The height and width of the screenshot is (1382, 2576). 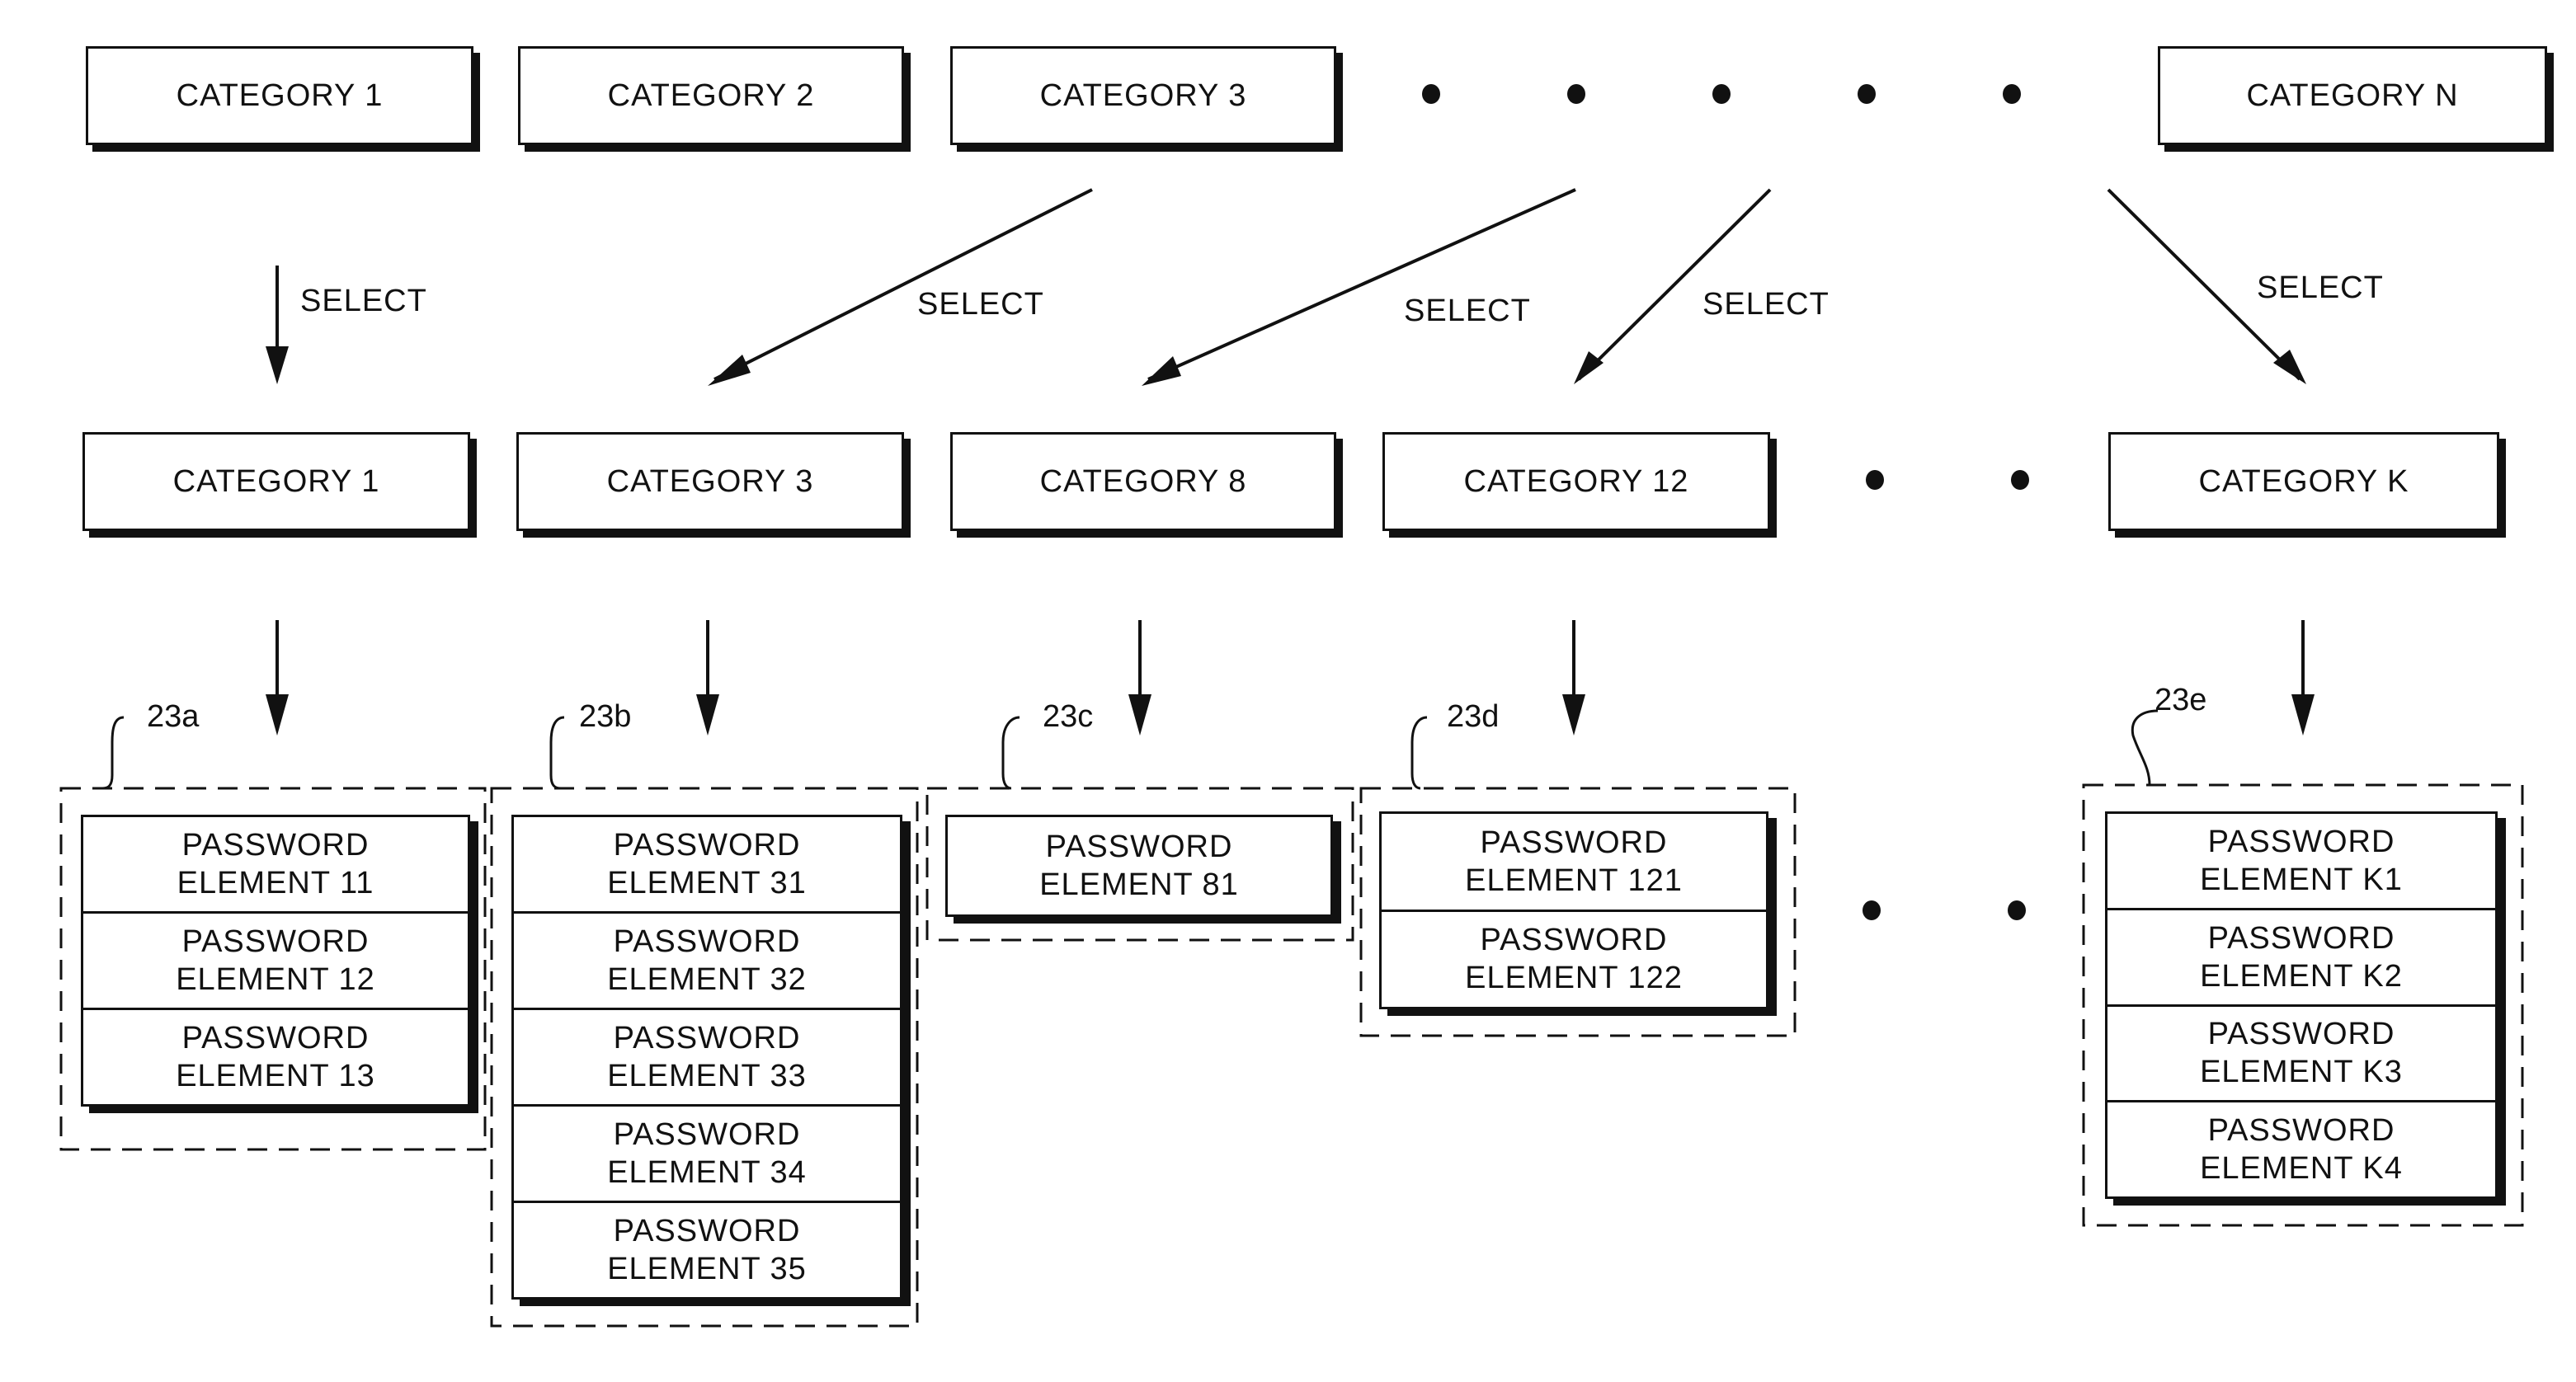 I want to click on password-element: PASSWORD ELEMENT K4, so click(x=2301, y=1148).